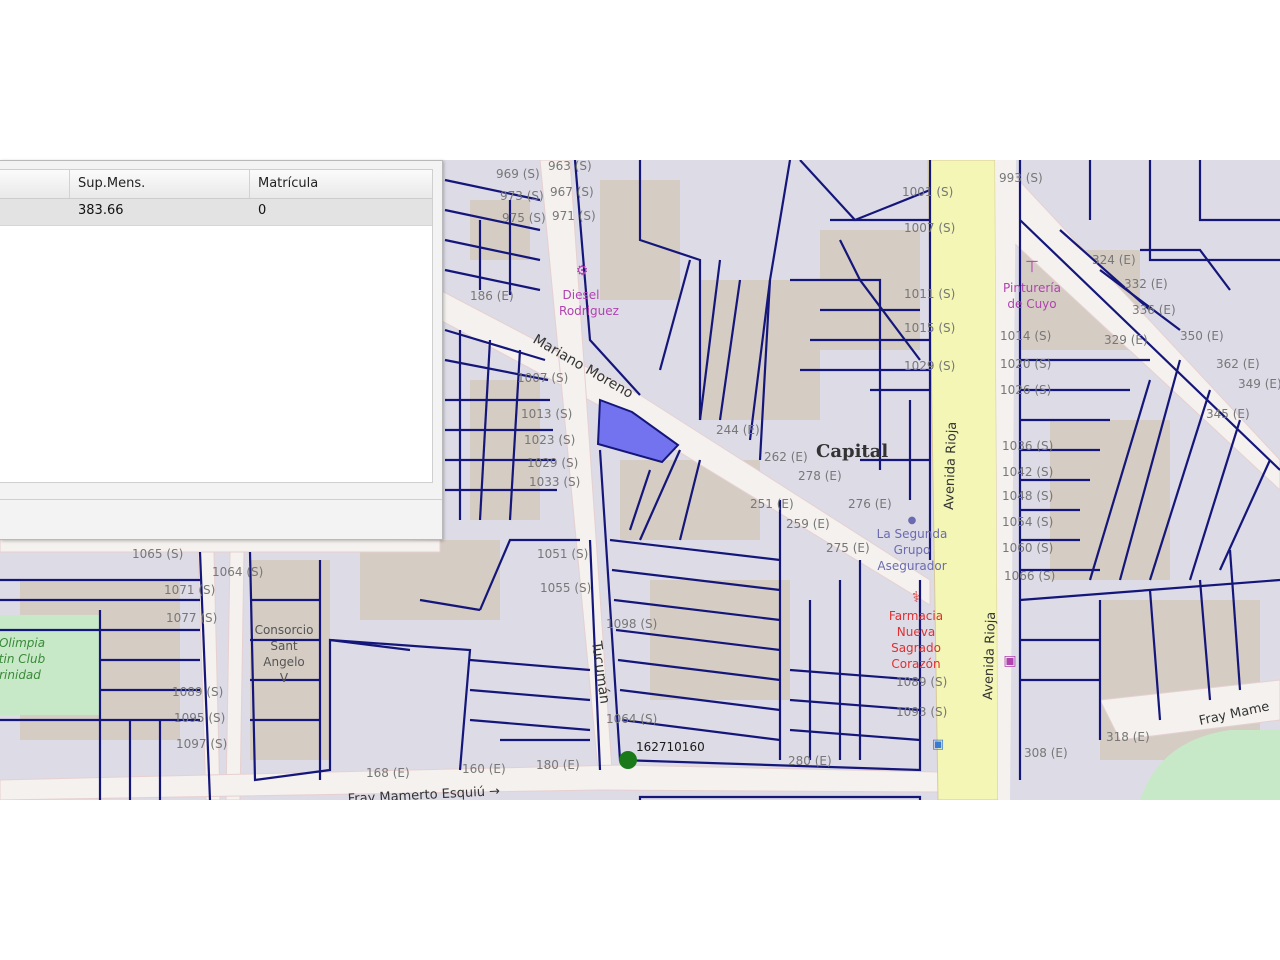  Describe the element at coordinates (670, 747) in the screenshot. I see `parcel-marker-label: 162710160` at that location.